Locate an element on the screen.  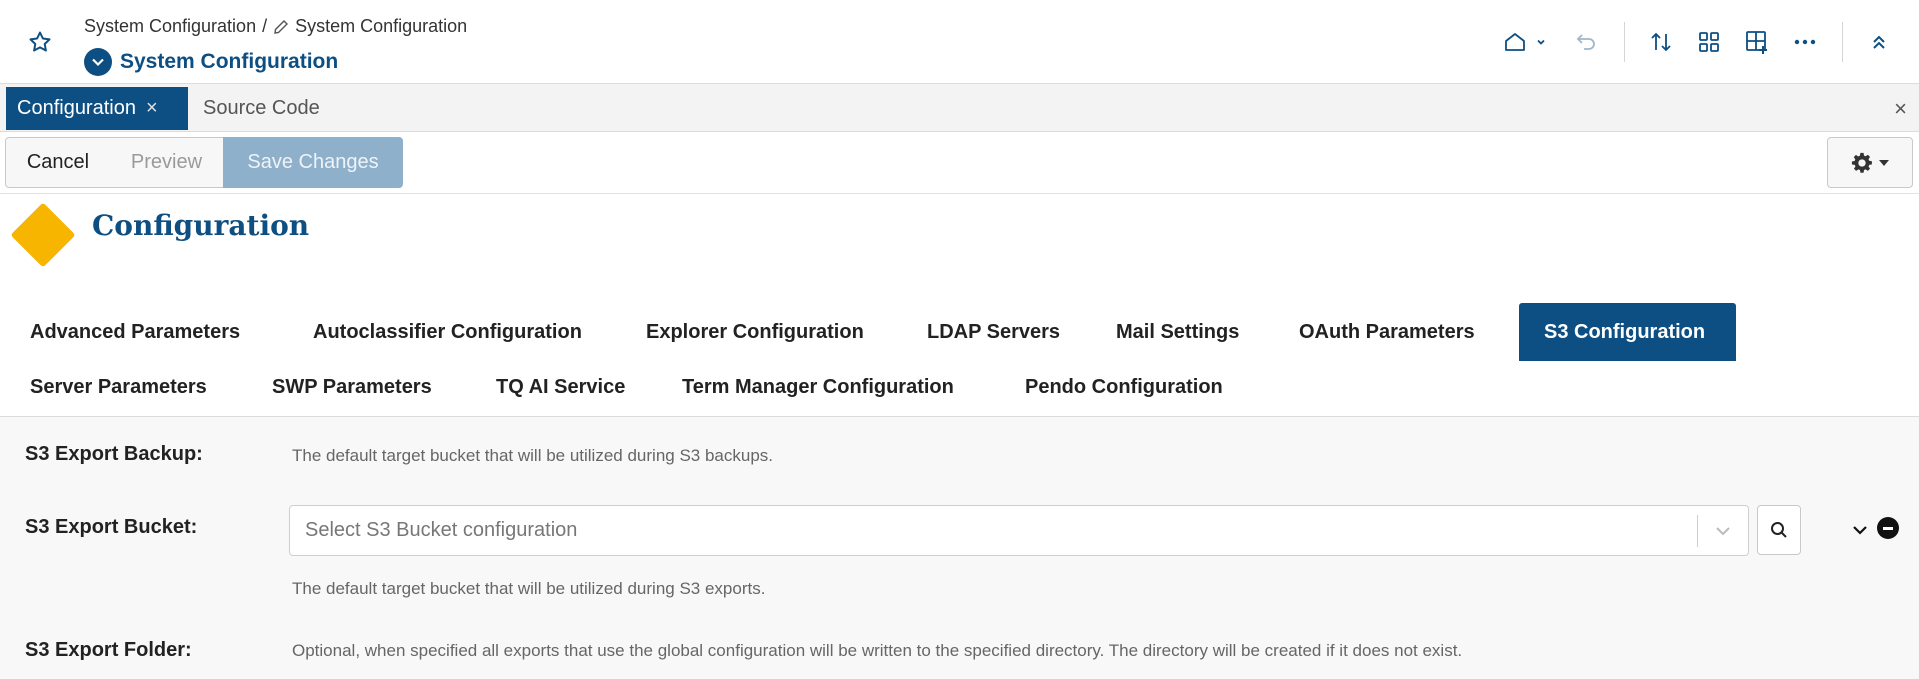
grid-icon is located at coordinates (1709, 42).